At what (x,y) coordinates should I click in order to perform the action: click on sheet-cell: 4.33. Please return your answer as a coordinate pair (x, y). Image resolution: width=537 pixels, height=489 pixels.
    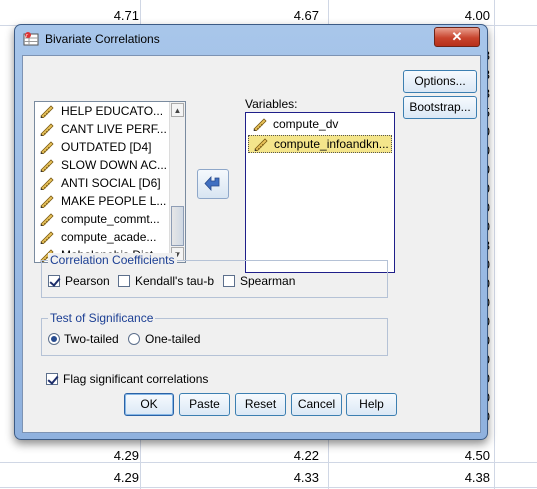
    Looking at the image, I should click on (289, 477).